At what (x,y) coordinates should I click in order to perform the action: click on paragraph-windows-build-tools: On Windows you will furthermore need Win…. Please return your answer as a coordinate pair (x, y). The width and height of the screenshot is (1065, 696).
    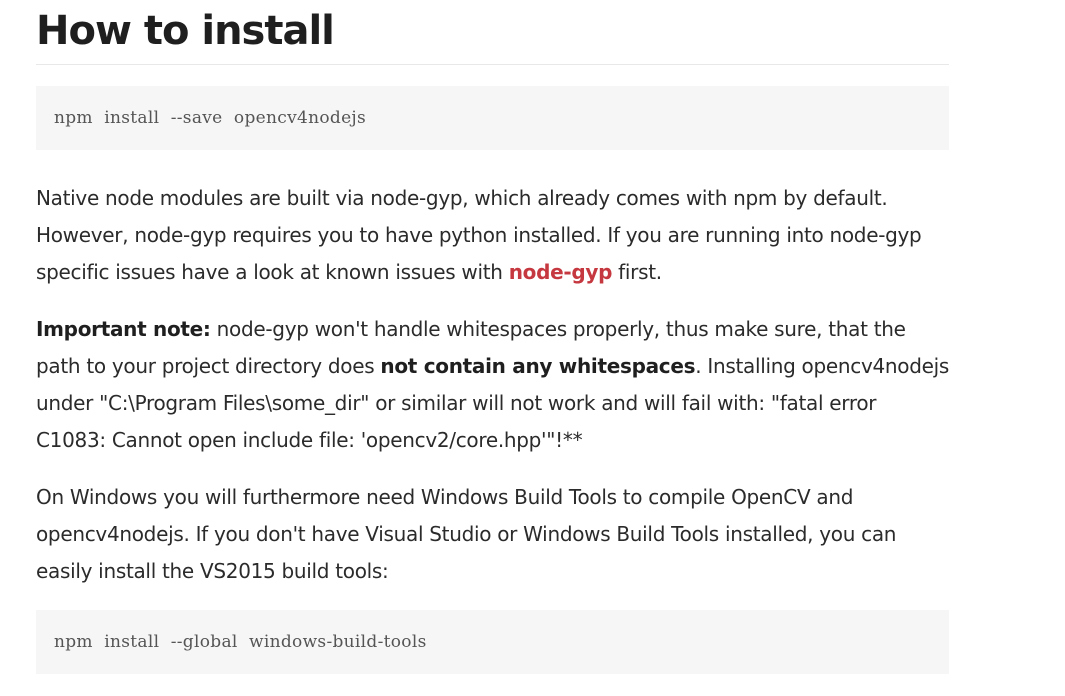
    Looking at the image, I should click on (492, 534).